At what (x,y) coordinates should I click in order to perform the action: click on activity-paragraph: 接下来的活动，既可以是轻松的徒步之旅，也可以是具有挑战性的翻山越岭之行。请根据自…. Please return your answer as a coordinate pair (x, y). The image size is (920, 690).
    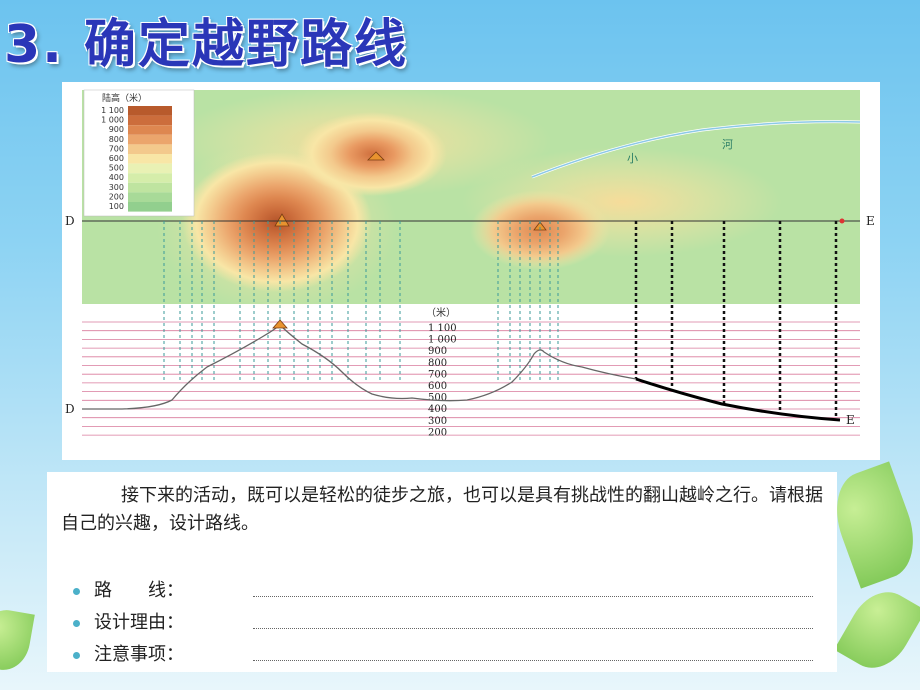
    Looking at the image, I should click on (443, 510).